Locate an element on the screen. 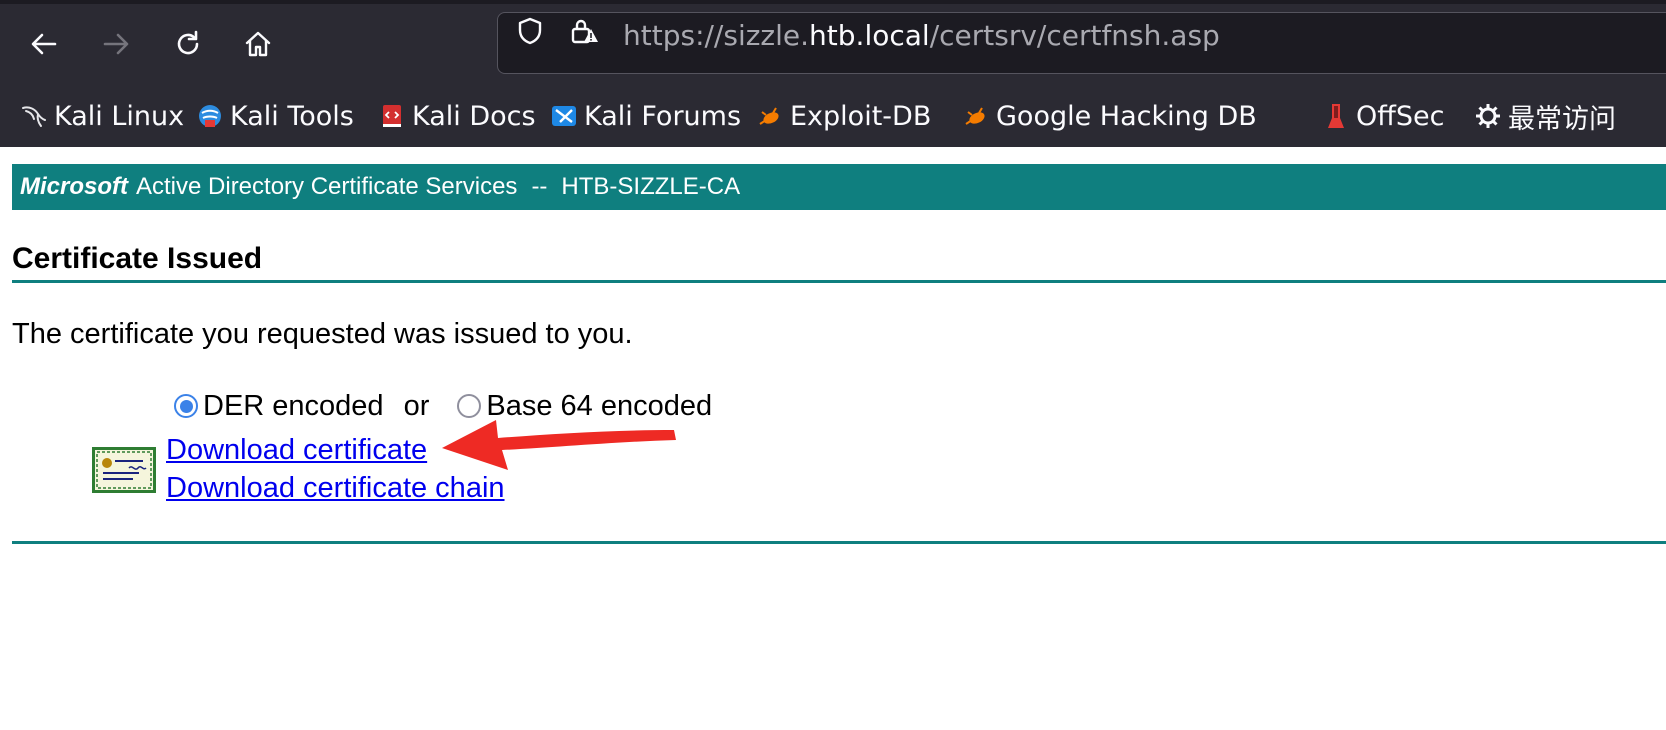  certificate-icon is located at coordinates (124, 470).